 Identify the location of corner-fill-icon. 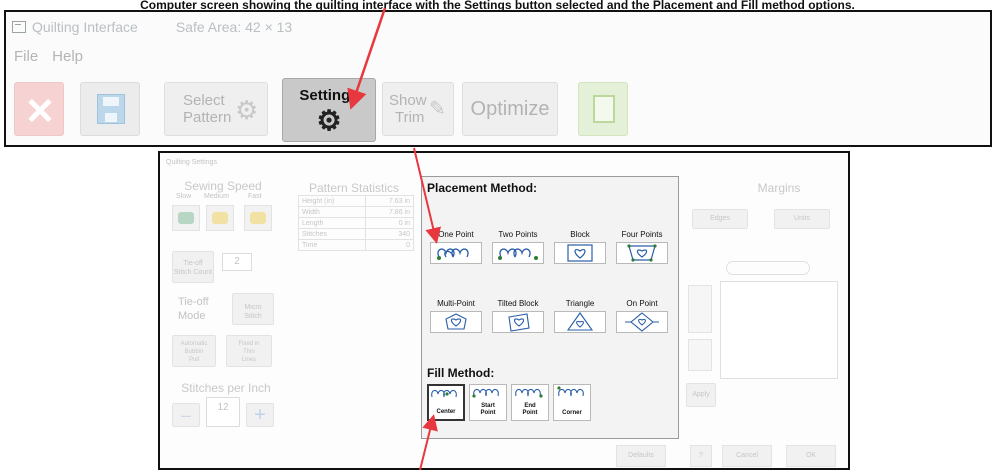
(570, 391).